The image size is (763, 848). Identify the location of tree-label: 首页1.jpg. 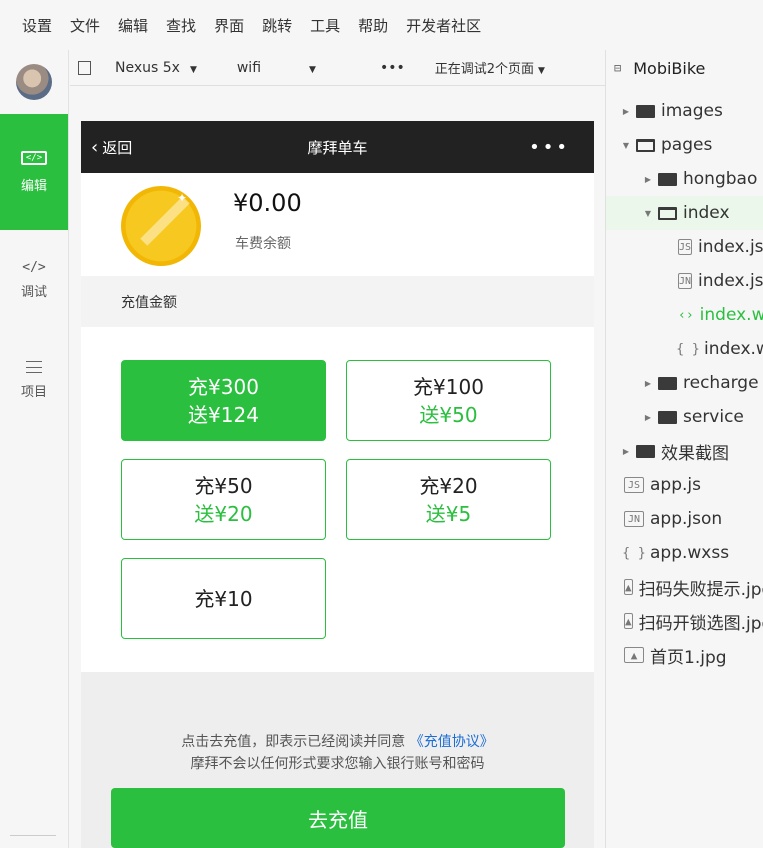
(688, 657).